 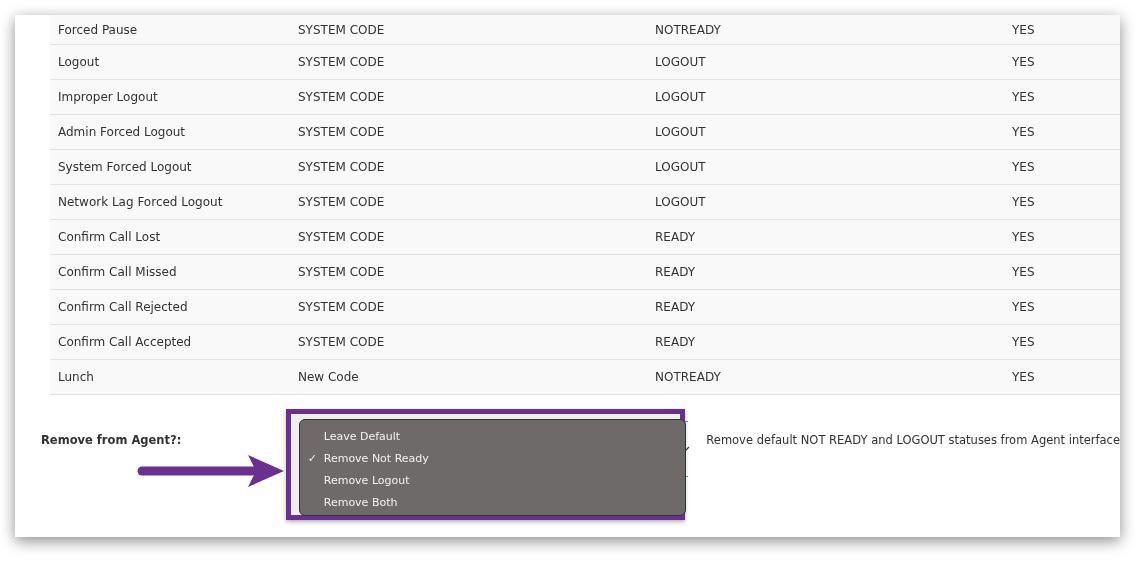 I want to click on arrow-icon, so click(x=210, y=471).